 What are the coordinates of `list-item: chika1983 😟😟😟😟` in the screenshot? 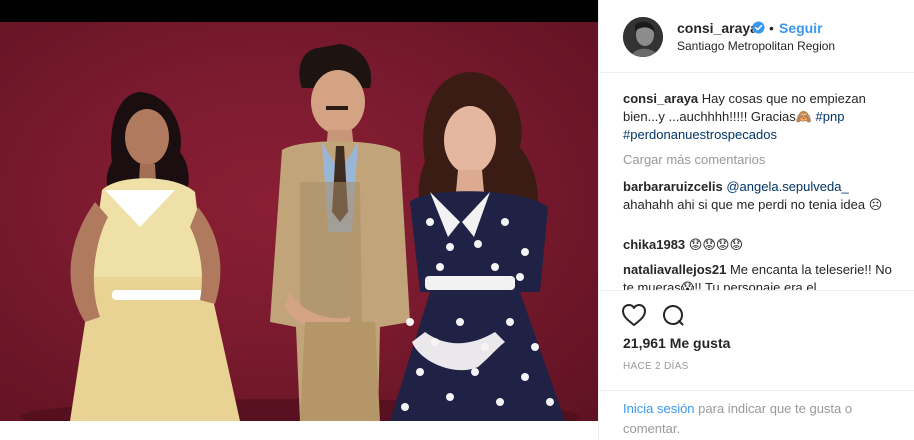 It's located at (758, 245).